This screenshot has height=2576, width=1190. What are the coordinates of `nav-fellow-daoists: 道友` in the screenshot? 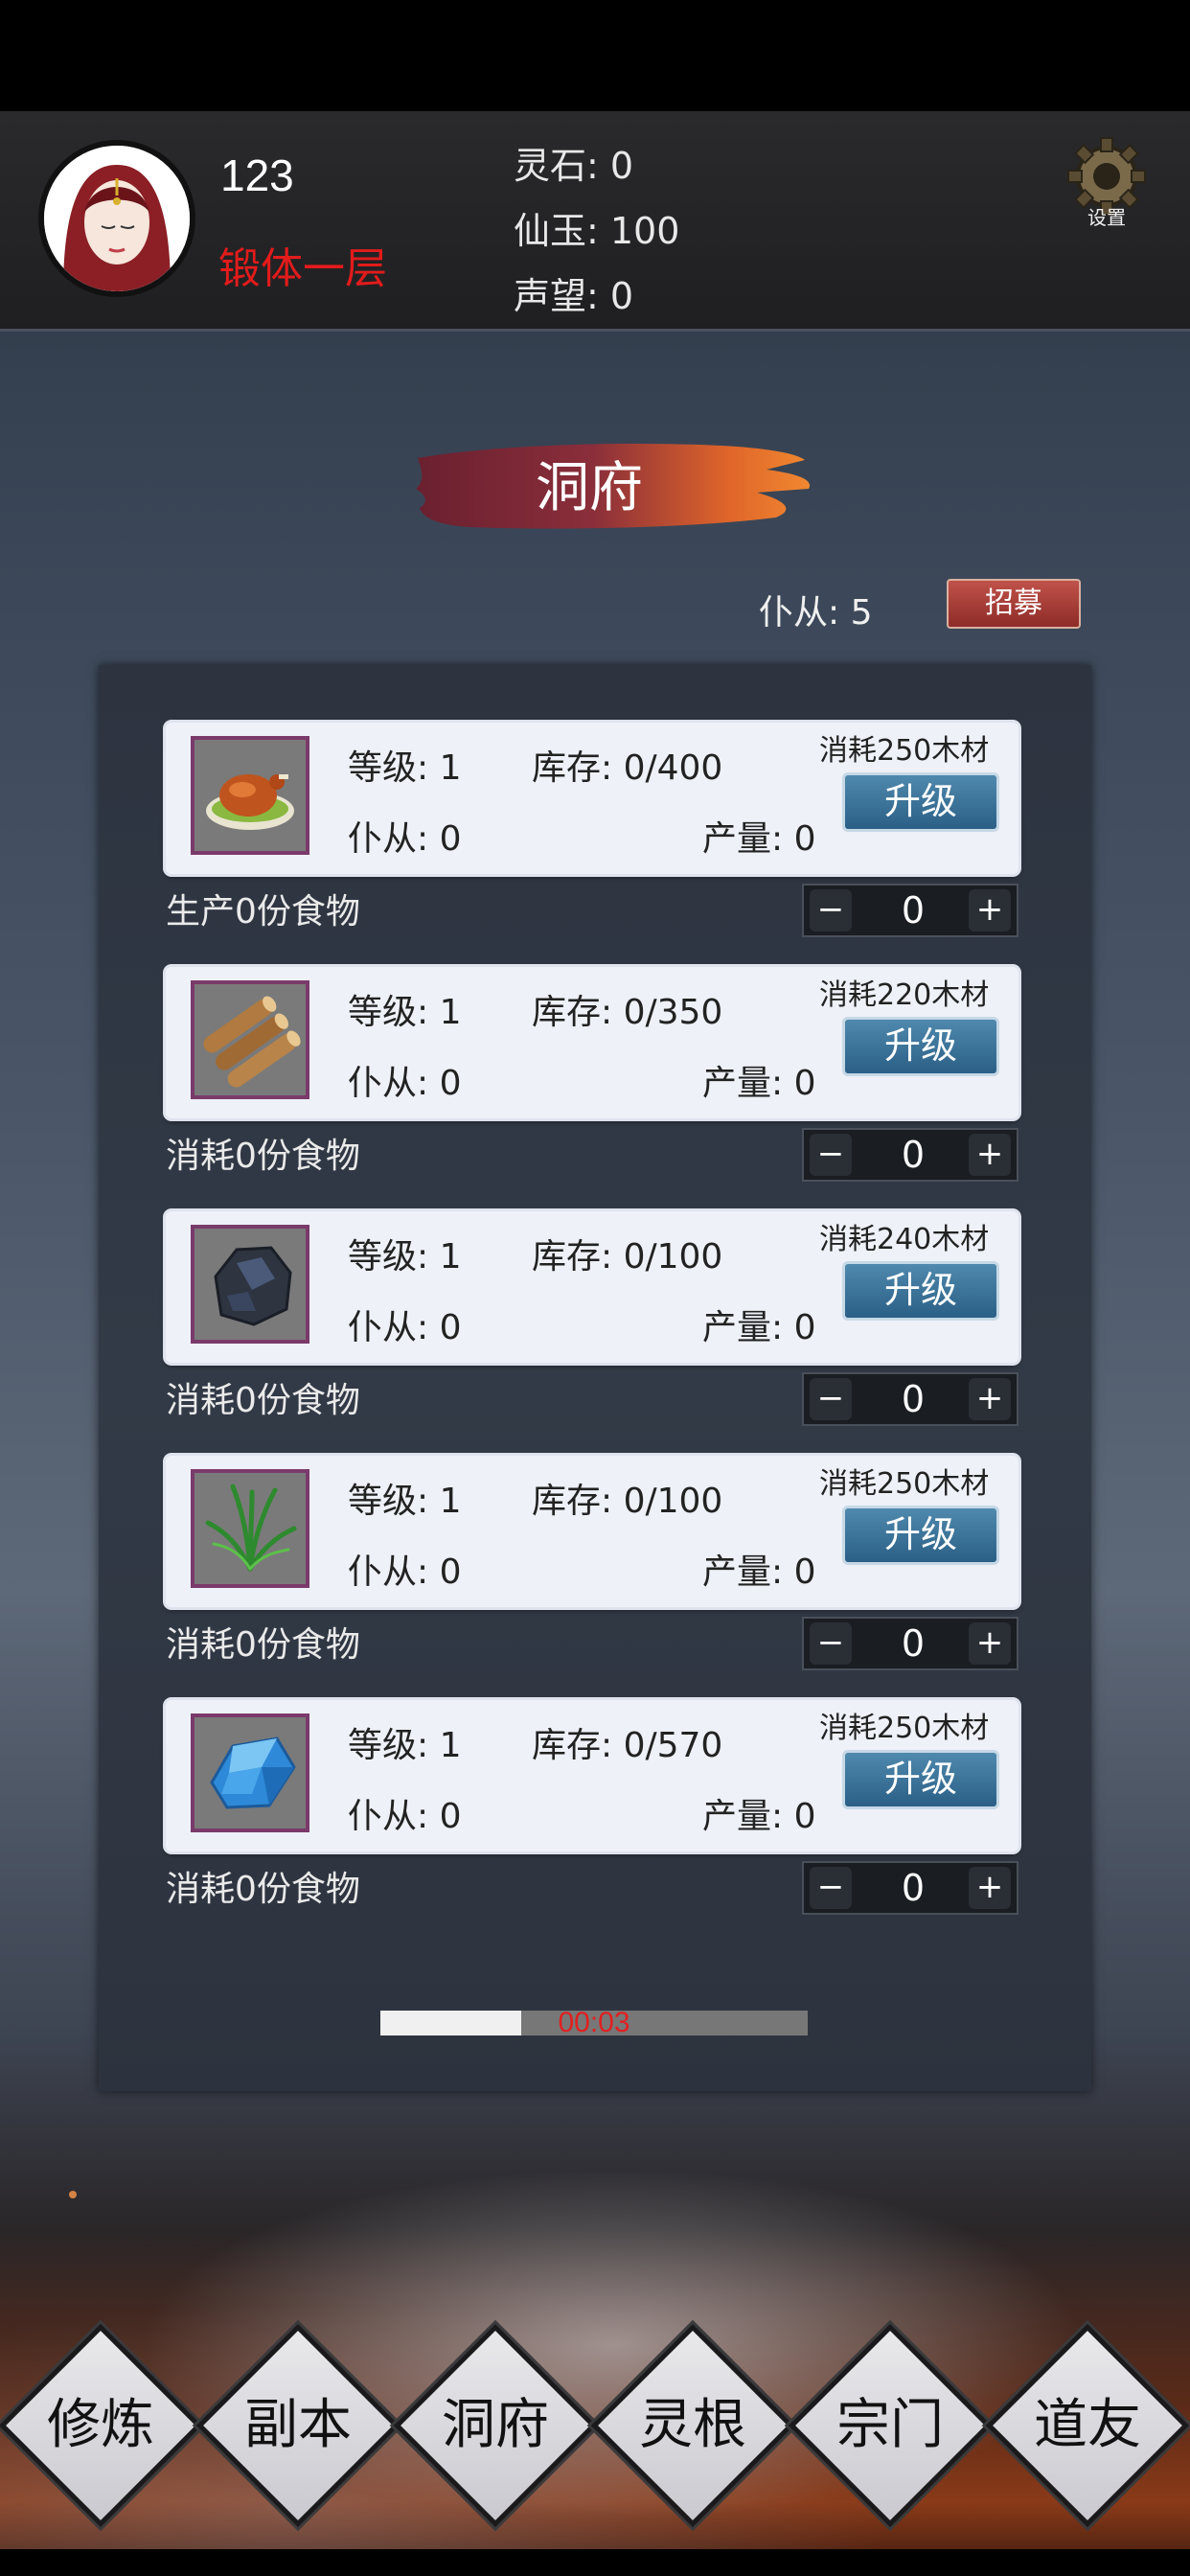 It's located at (1088, 2425).